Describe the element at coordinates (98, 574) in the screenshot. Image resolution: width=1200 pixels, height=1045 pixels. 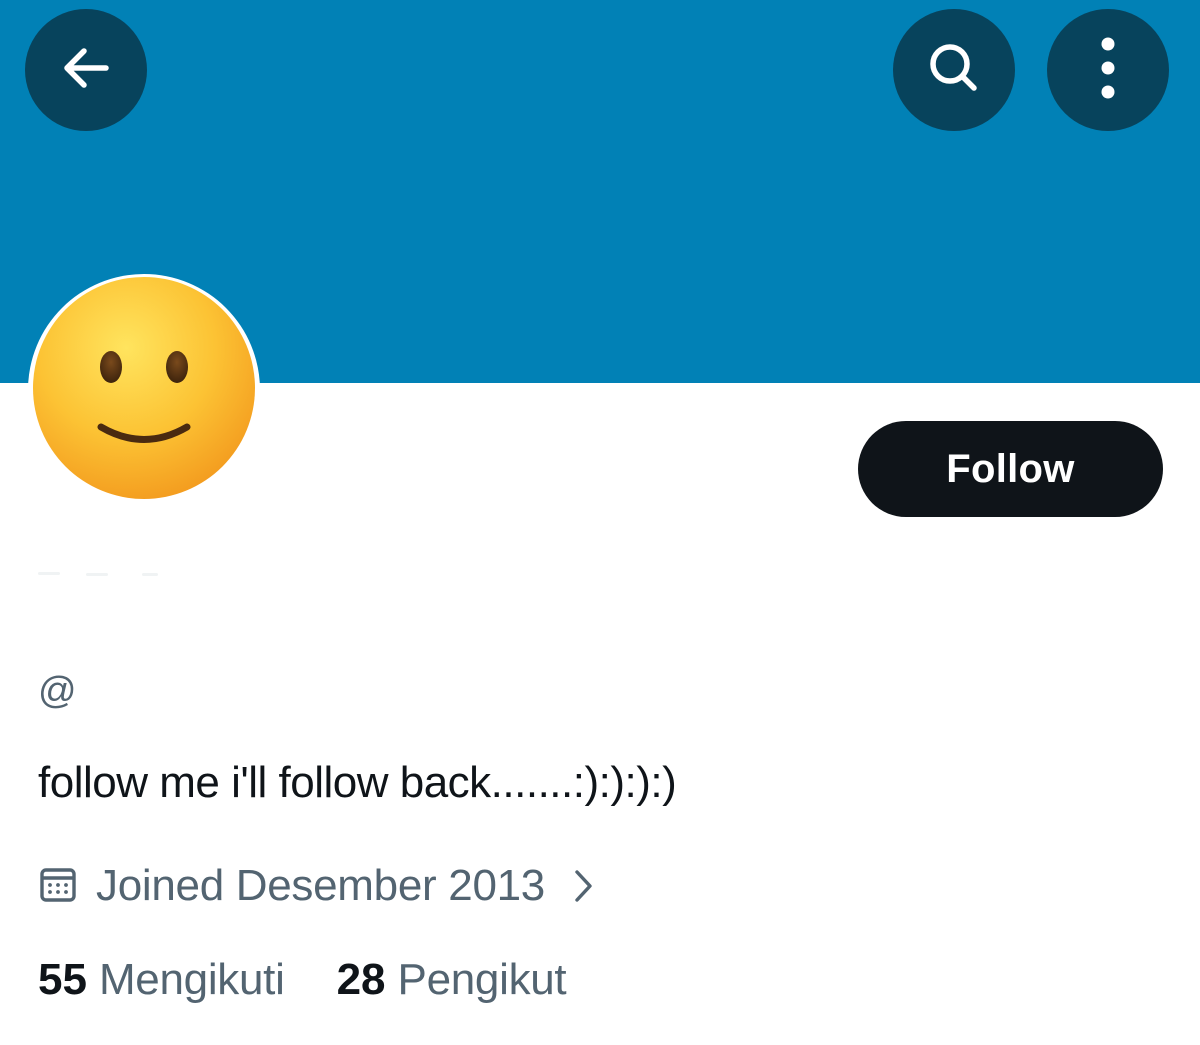
I see `display-name-placeholder` at that location.